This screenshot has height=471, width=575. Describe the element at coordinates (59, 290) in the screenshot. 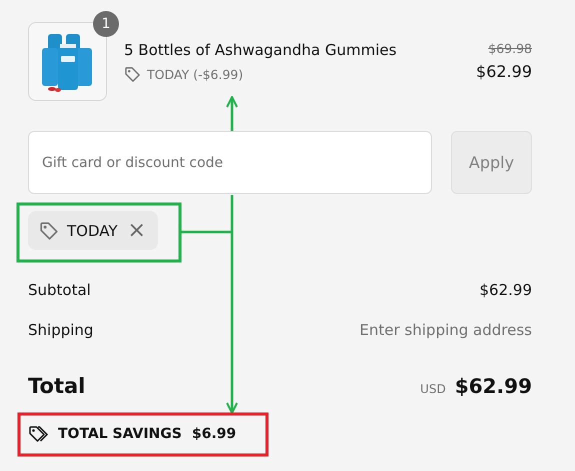

I see `summary-label: Subtotal` at that location.